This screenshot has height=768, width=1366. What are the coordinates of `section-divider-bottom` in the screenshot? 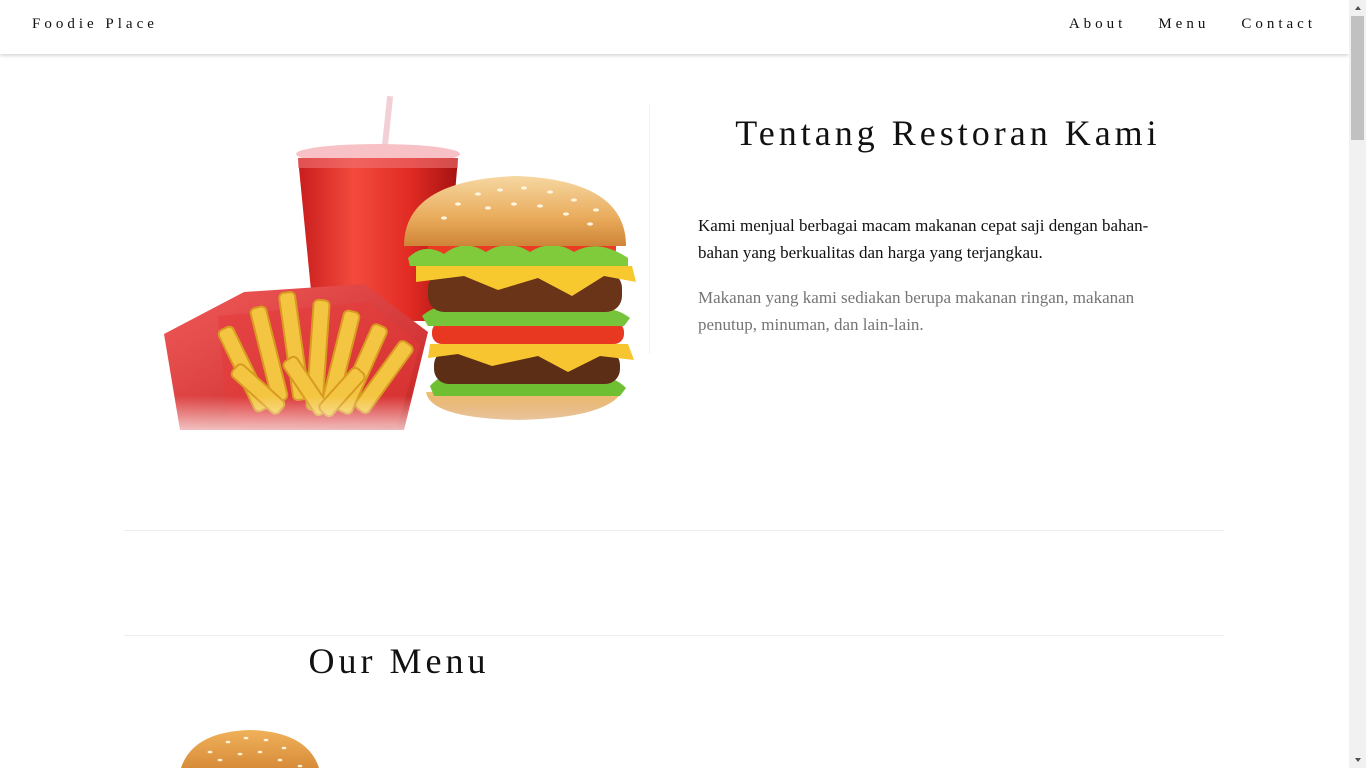 It's located at (674, 635).